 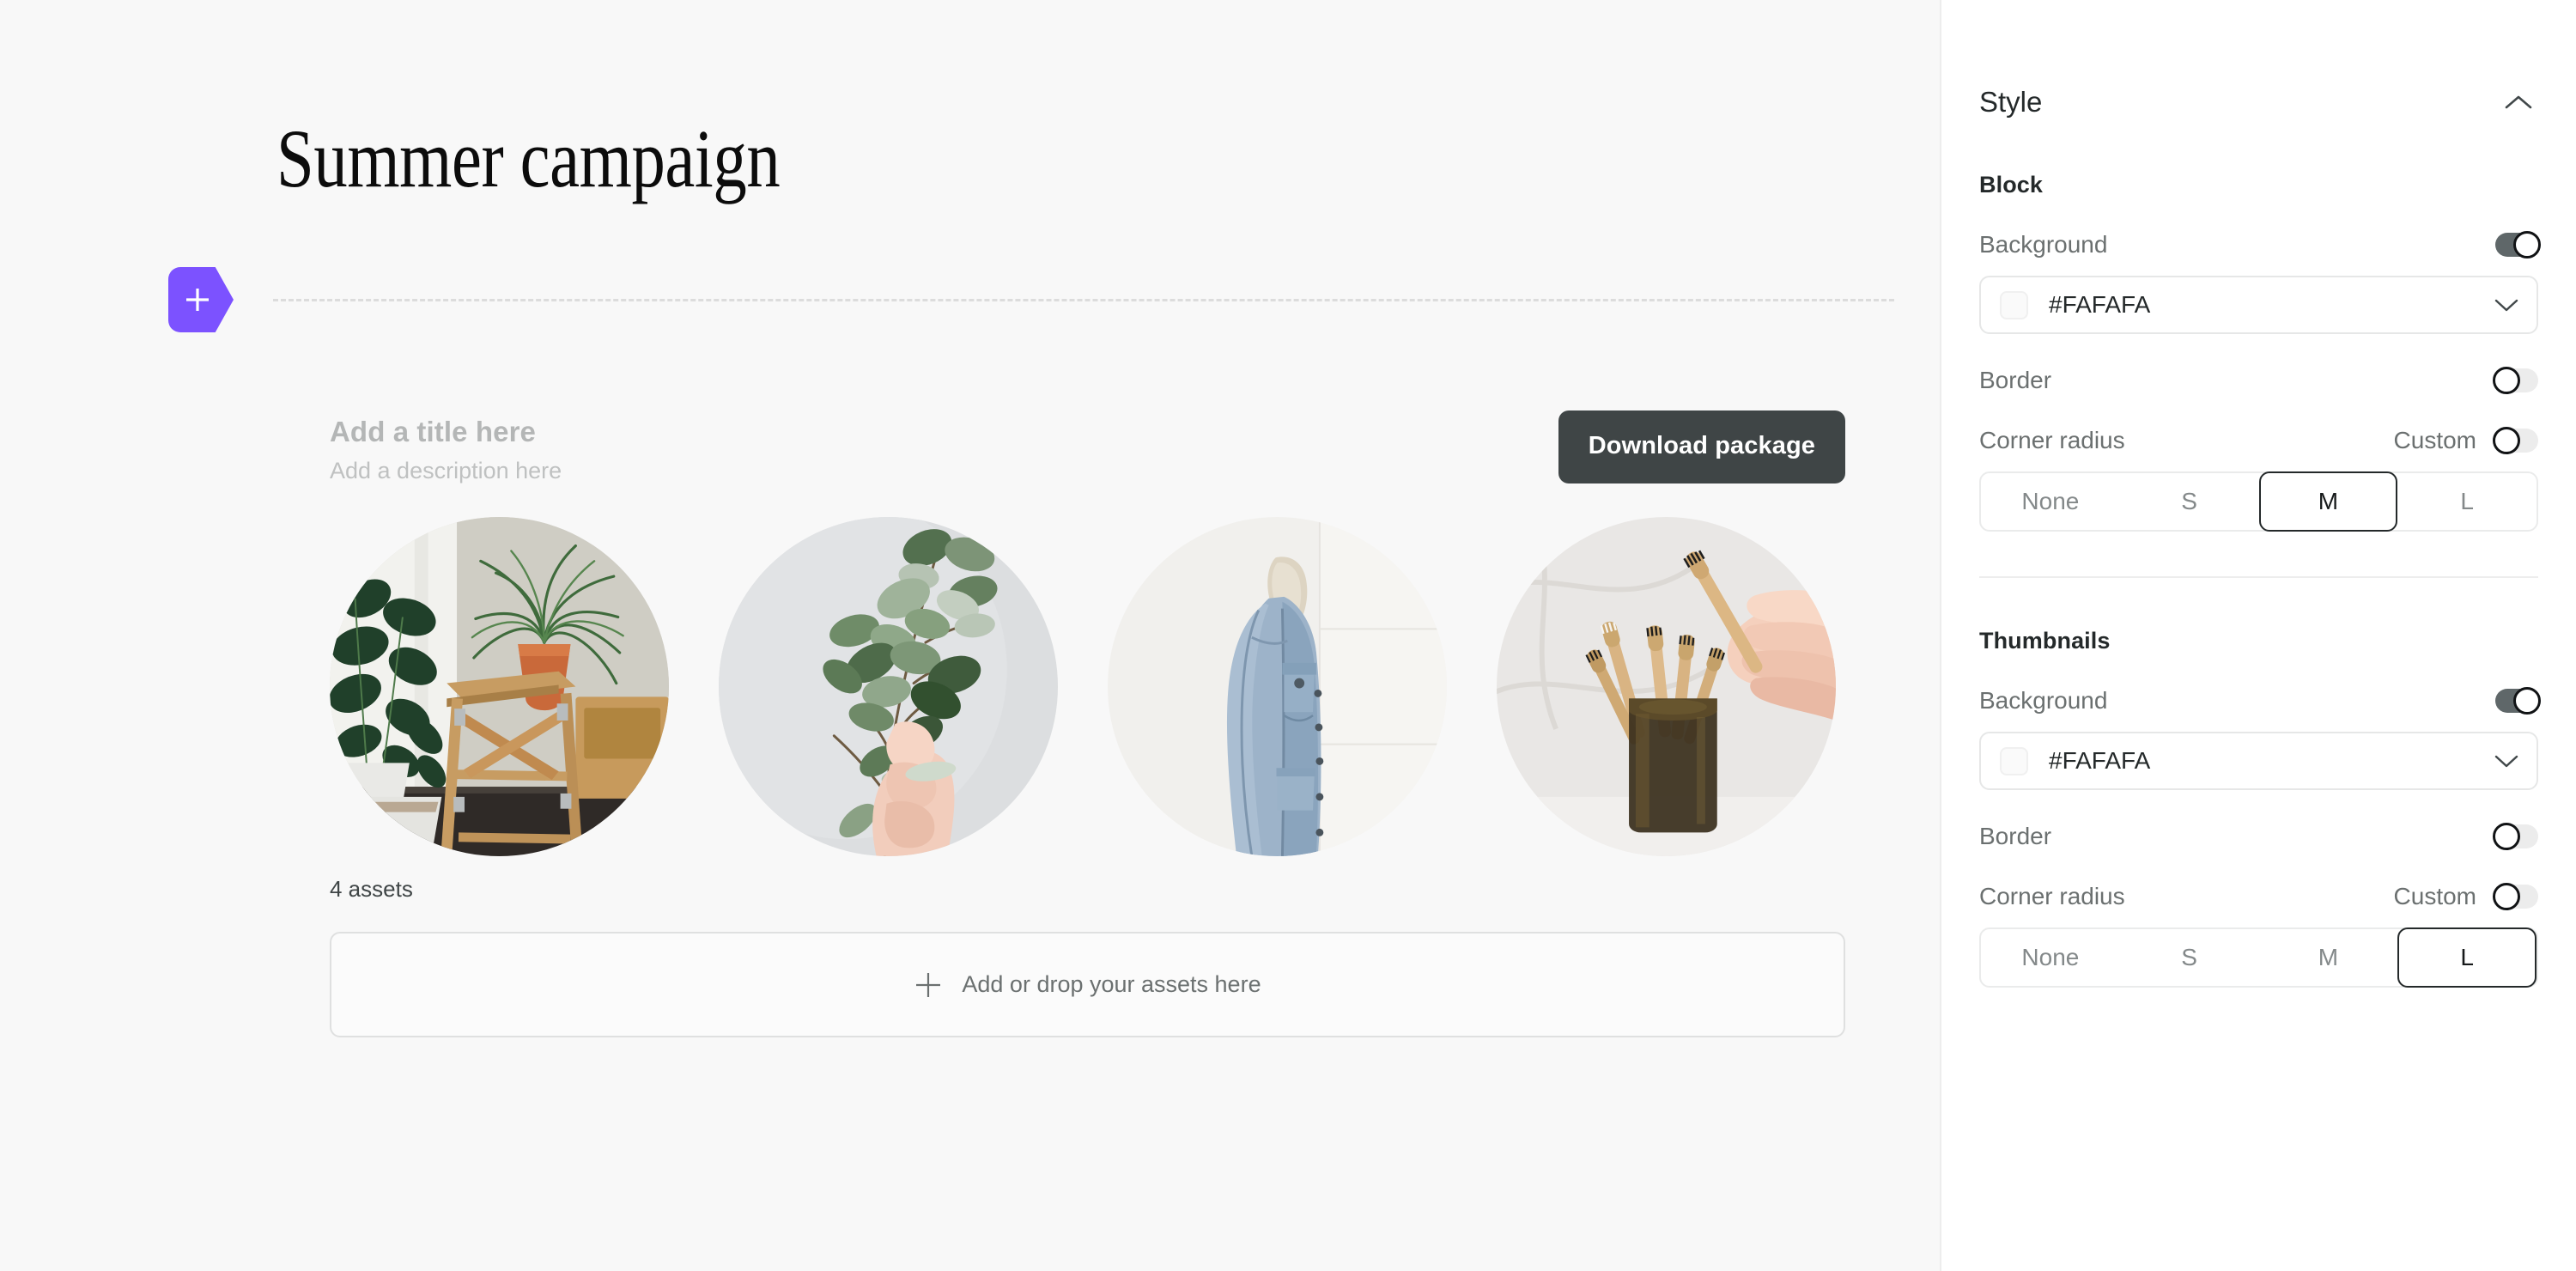 I want to click on thumbnails-background-color-value: #FAFAFA, so click(x=2100, y=761).